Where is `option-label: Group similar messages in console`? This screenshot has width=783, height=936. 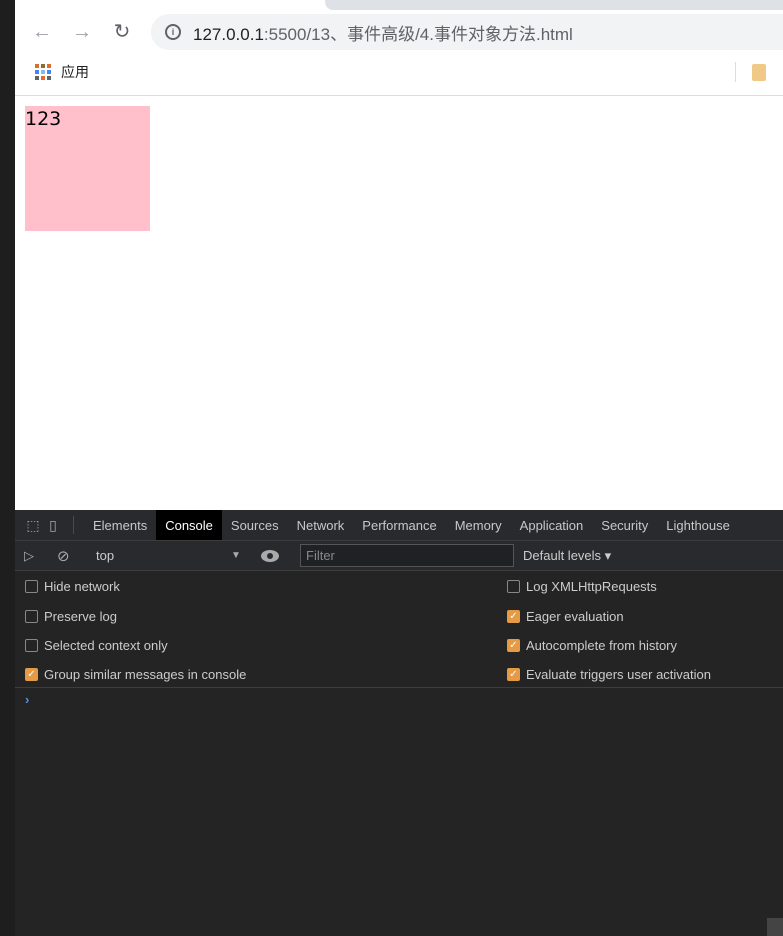
option-label: Group similar messages in console is located at coordinates (145, 674).